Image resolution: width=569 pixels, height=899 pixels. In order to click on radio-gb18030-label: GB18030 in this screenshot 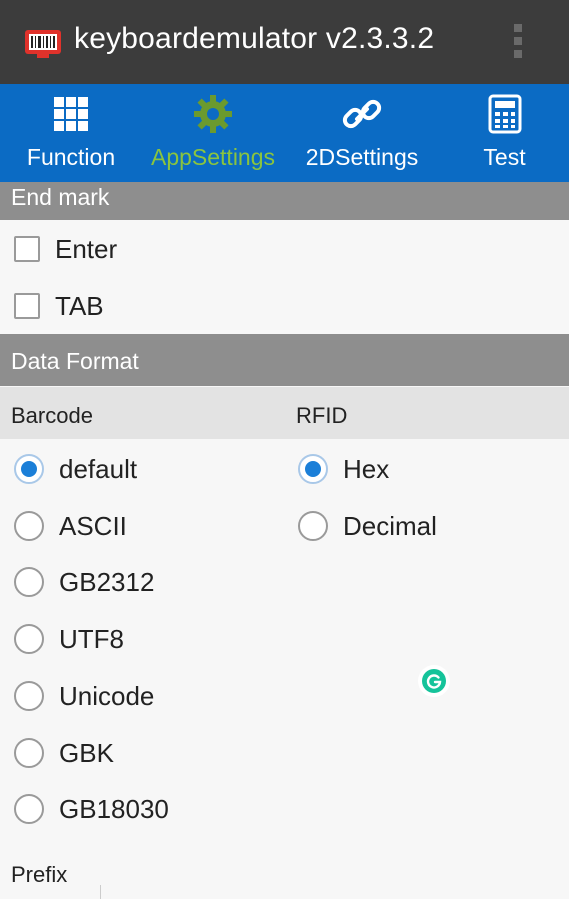, I will do `click(114, 808)`.